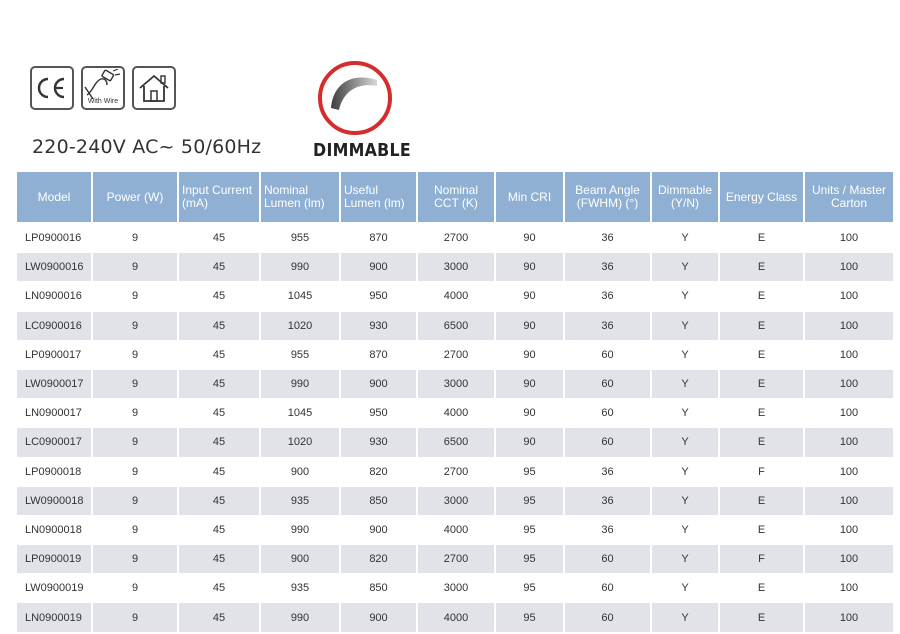  I want to click on model-cell: LW0900016, so click(54, 268).